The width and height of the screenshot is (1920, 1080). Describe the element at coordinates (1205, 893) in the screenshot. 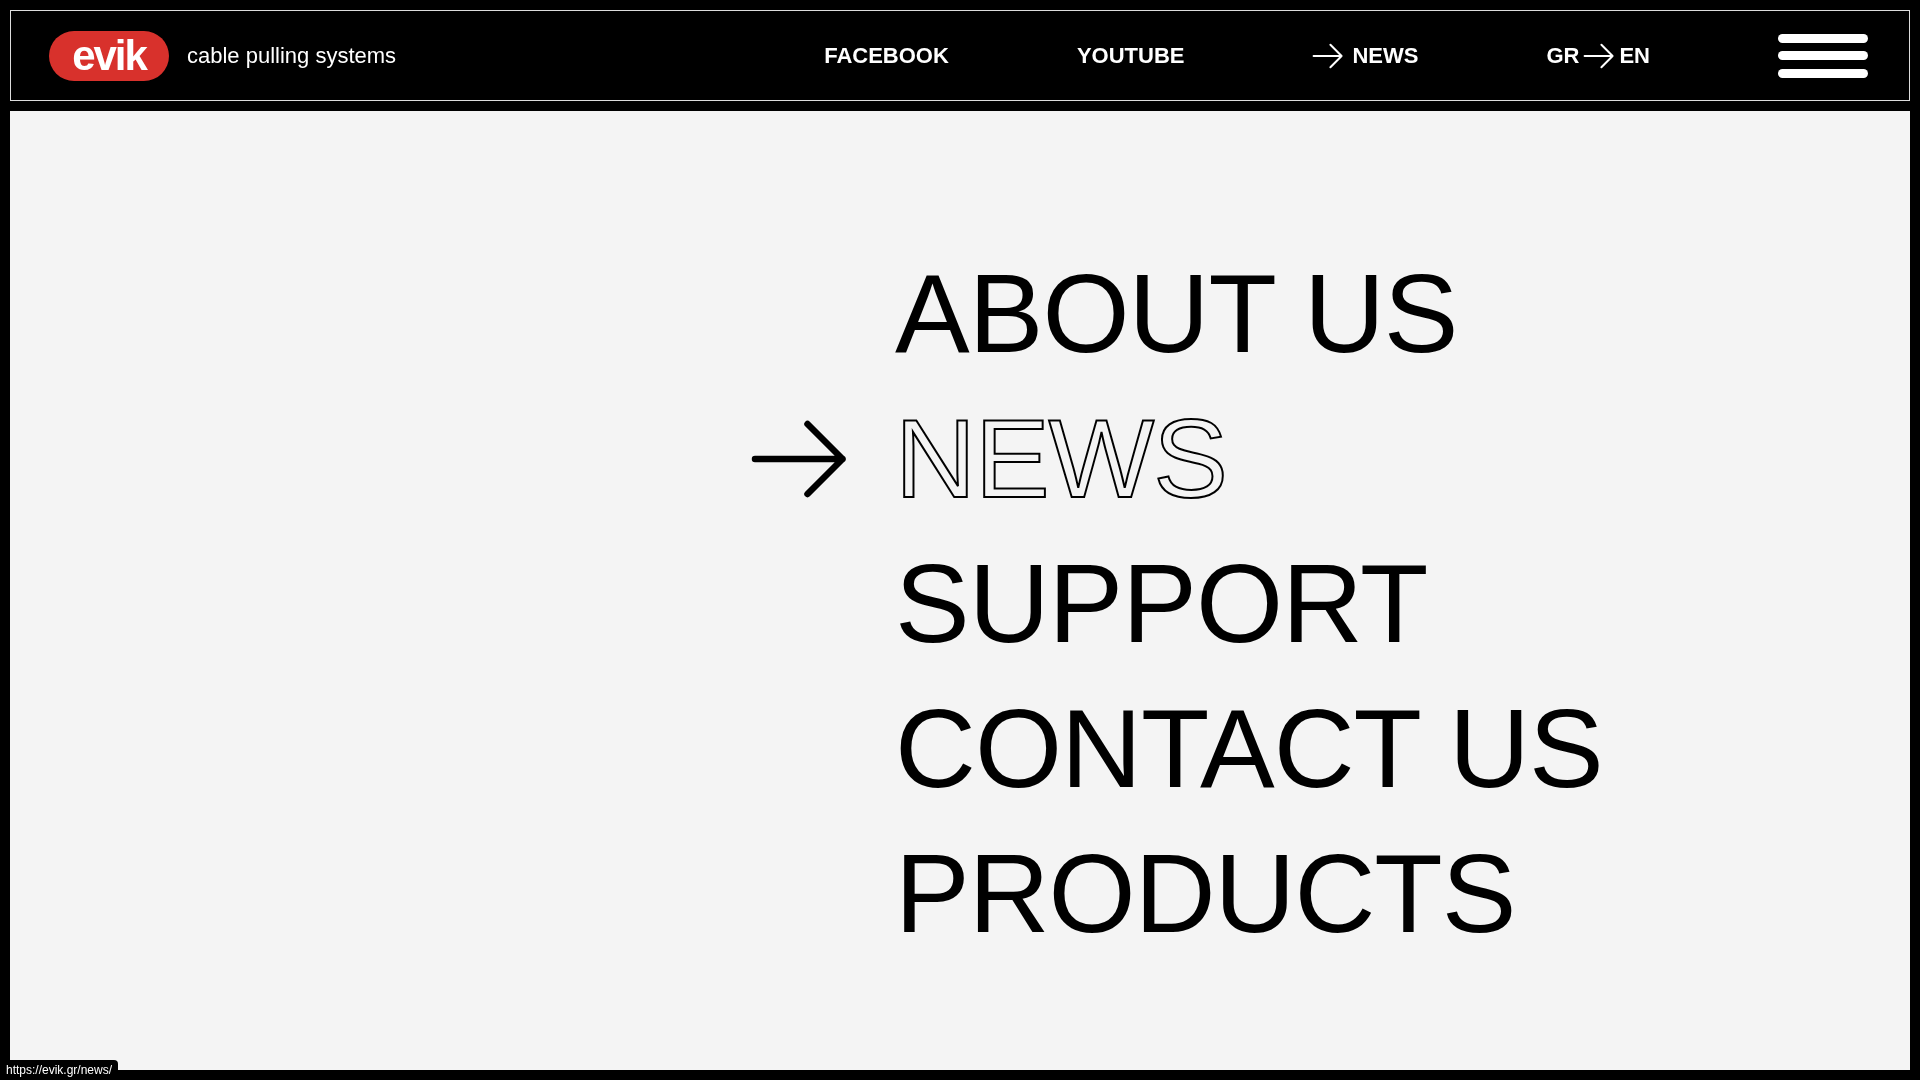

I see `menu-item: PRODUCTS` at that location.